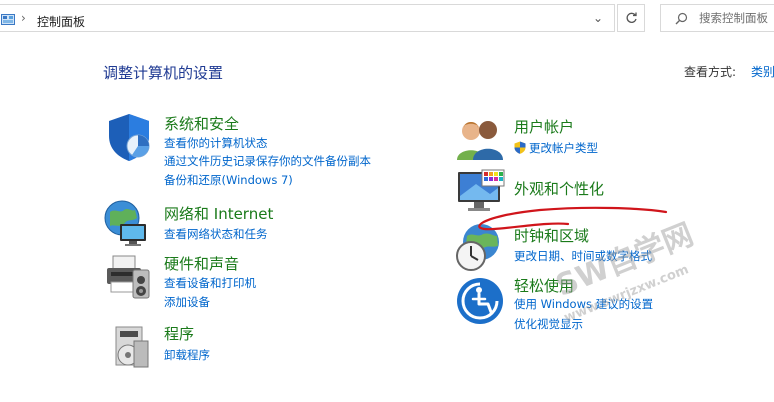  Describe the element at coordinates (480, 139) in the screenshot. I see `users-icon` at that location.